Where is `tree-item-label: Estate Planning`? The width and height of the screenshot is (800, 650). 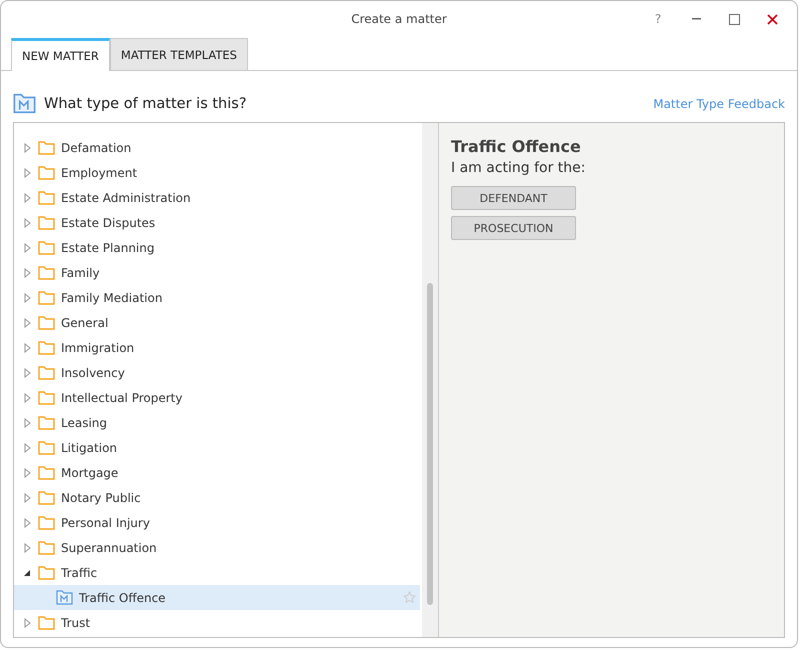
tree-item-label: Estate Planning is located at coordinates (107, 247).